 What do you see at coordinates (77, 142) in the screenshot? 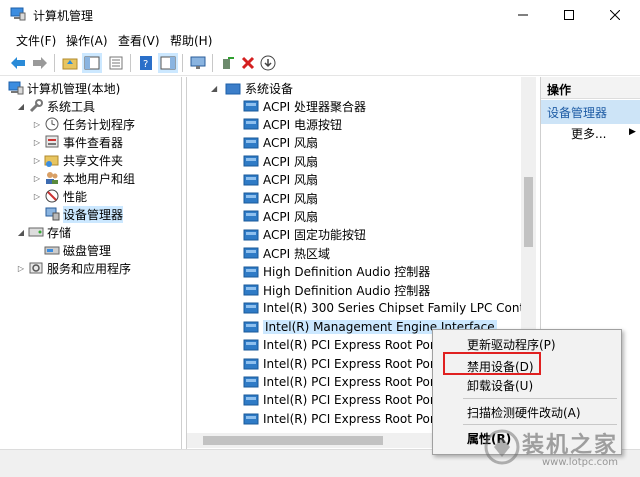
I see `tree-item-event-viewer: ▷ 事件查看器` at bounding box center [77, 142].